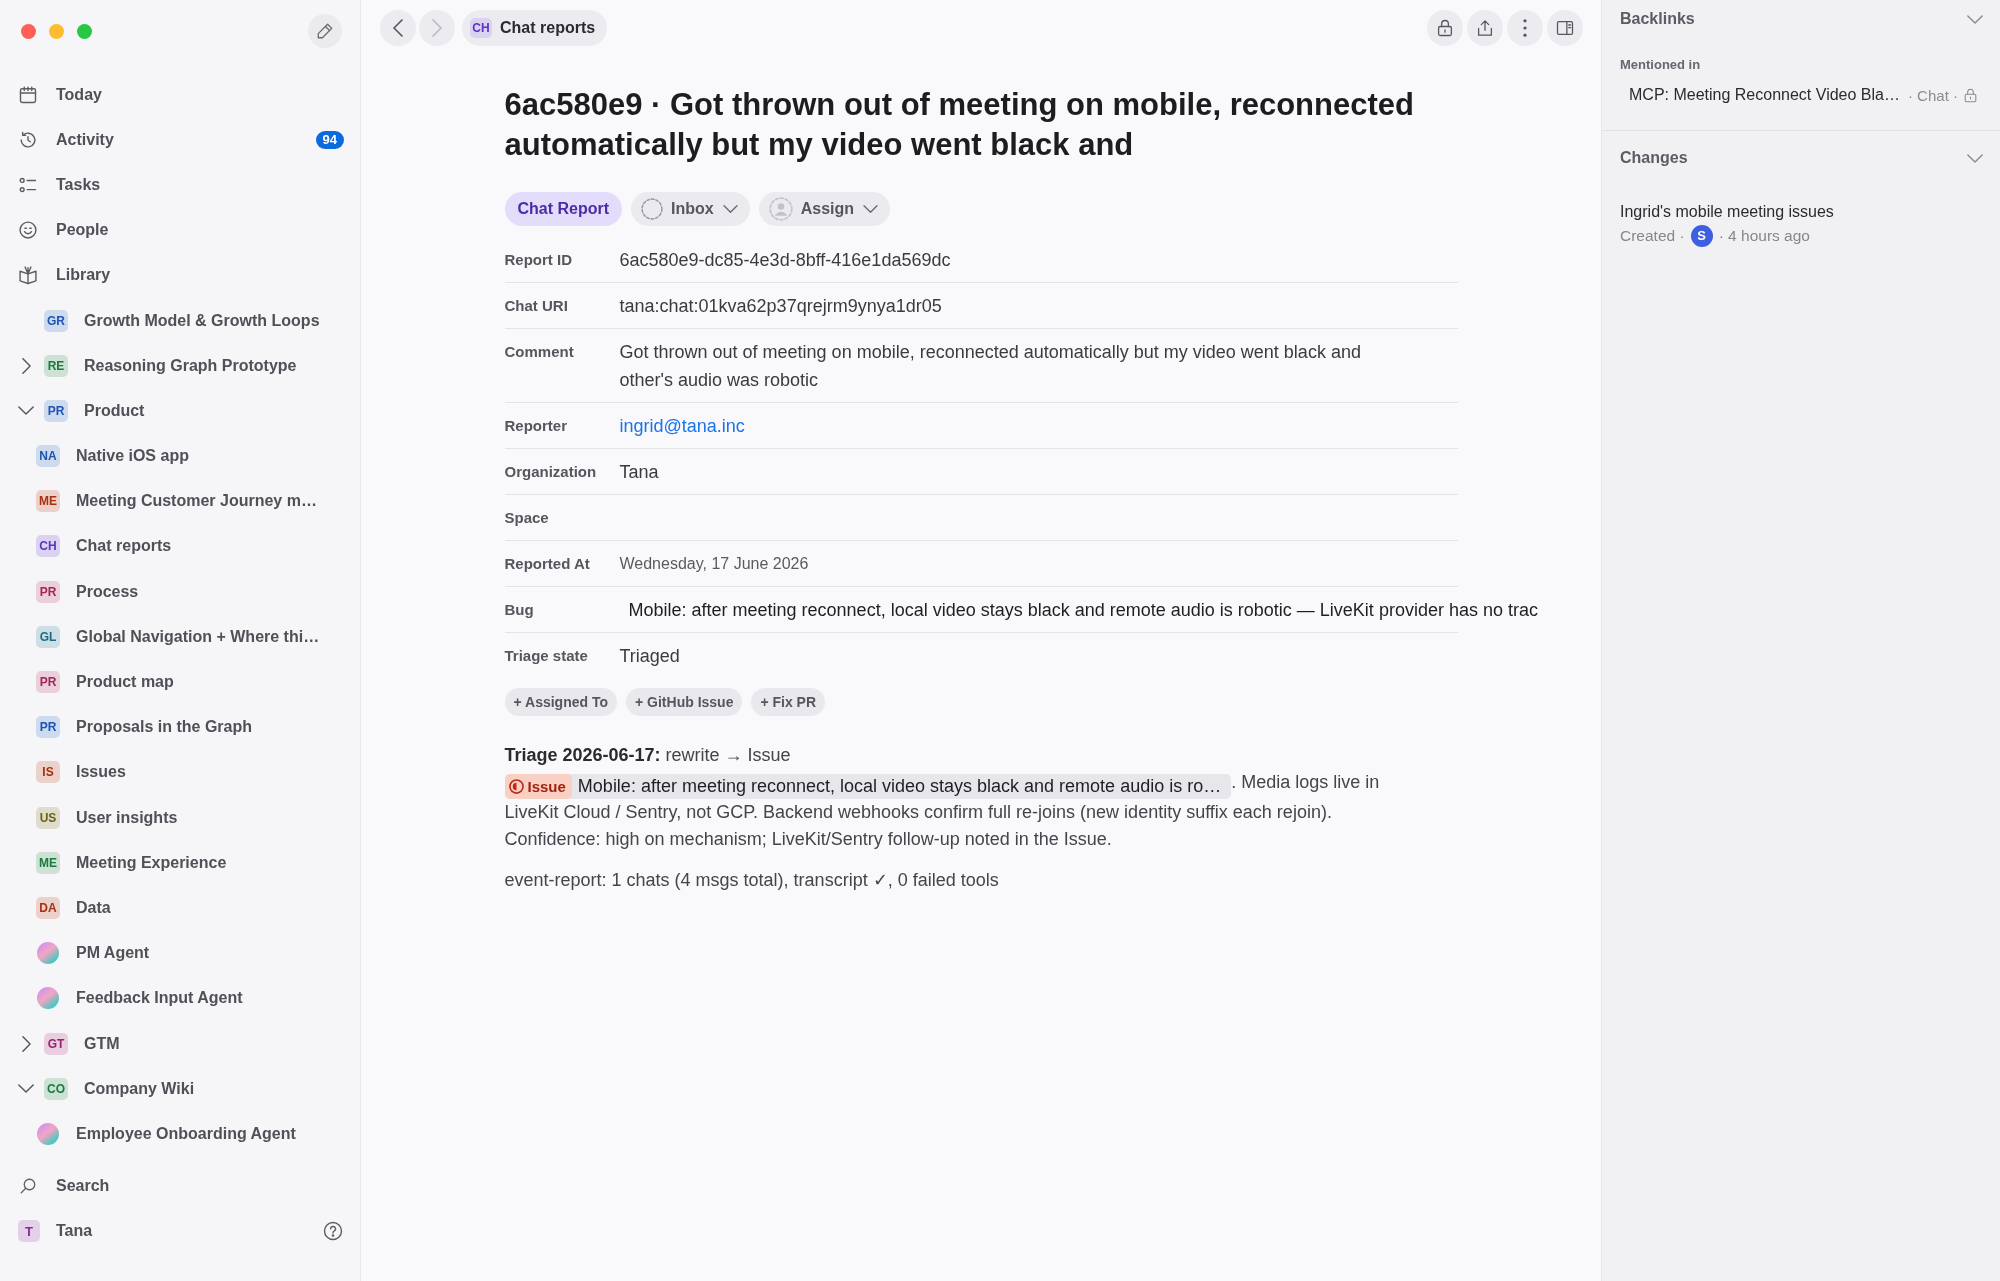 Image resolution: width=2000 pixels, height=1281 pixels. I want to click on tree-item: IS Issues, so click(180, 772).